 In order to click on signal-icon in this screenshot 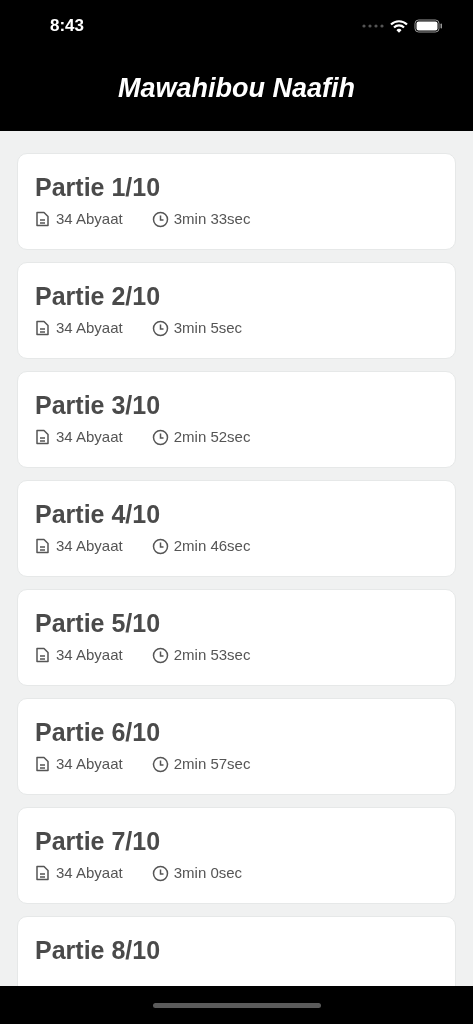, I will do `click(373, 26)`.